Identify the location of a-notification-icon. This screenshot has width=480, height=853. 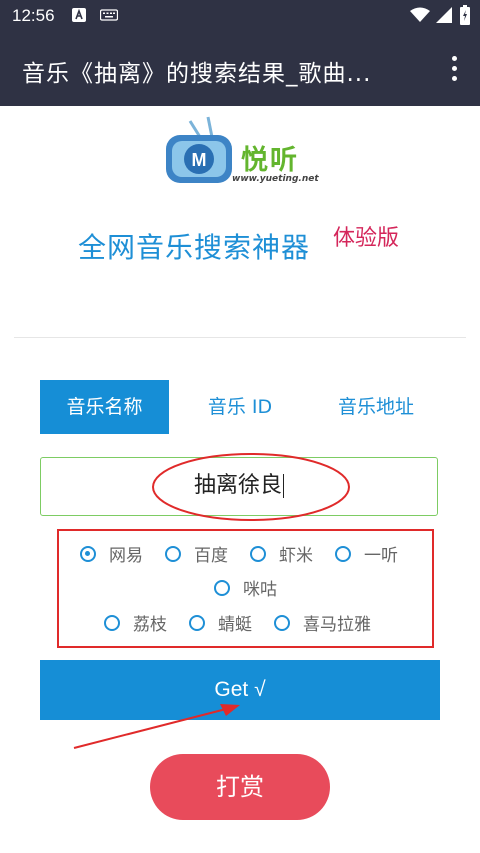
(79, 15).